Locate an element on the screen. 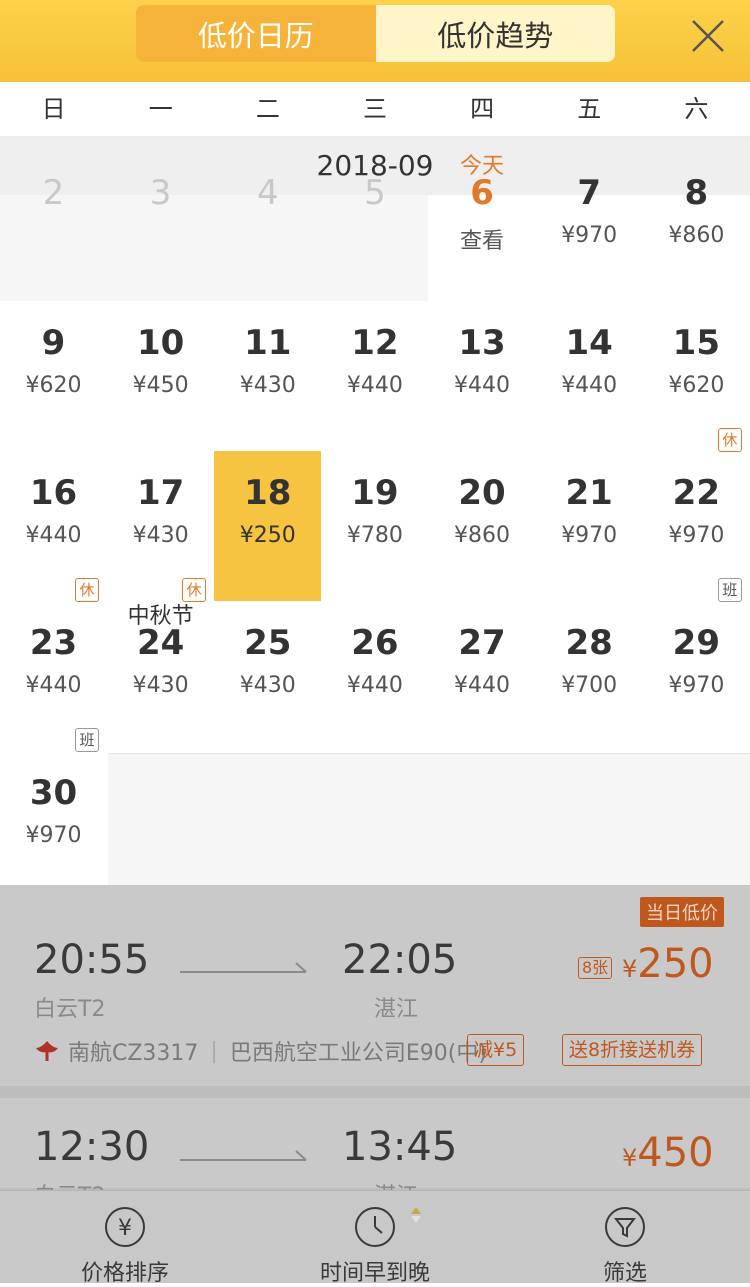 This screenshot has height=1287, width=750. day-price: ¥780 is located at coordinates (374, 535).